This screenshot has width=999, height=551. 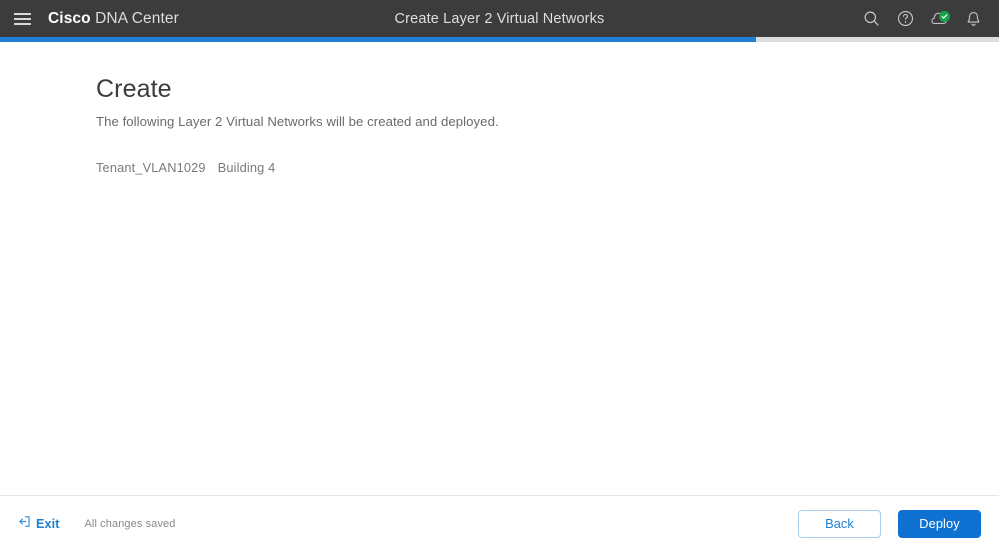 I want to click on exit-button: Exit, so click(x=39, y=524).